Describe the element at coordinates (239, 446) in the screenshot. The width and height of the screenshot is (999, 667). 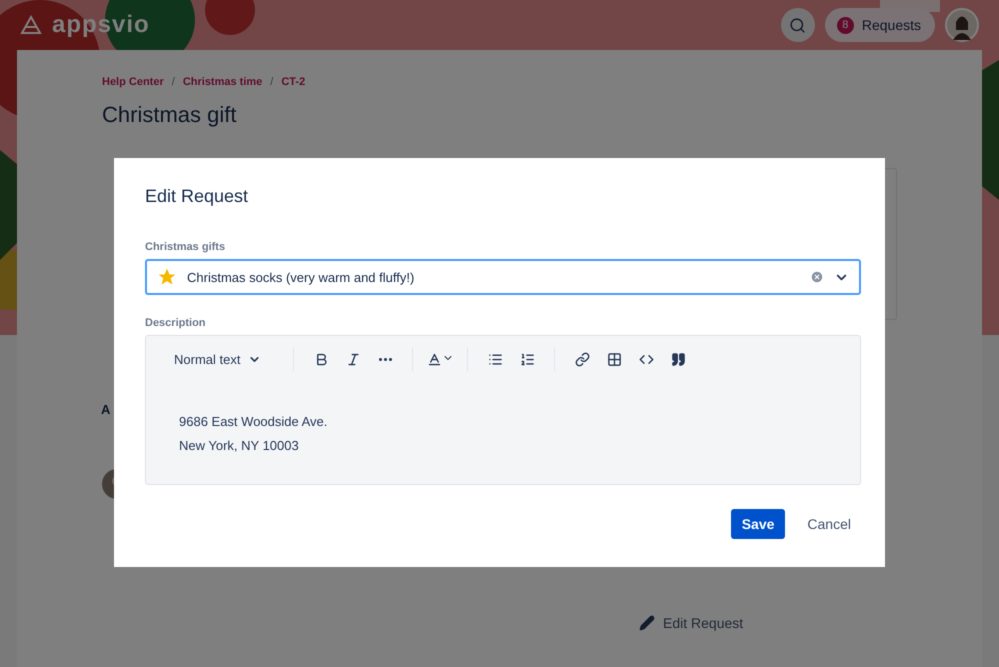
I see `description-line: New York, NY 10003` at that location.